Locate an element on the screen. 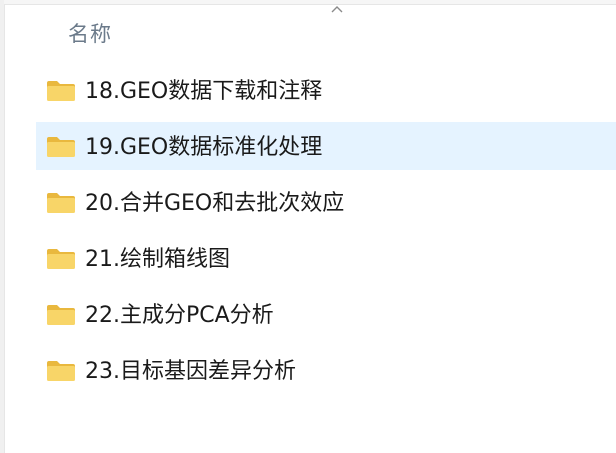 The height and width of the screenshot is (453, 616). folder-name: 22.主成分PCA分析 is located at coordinates (179, 315).